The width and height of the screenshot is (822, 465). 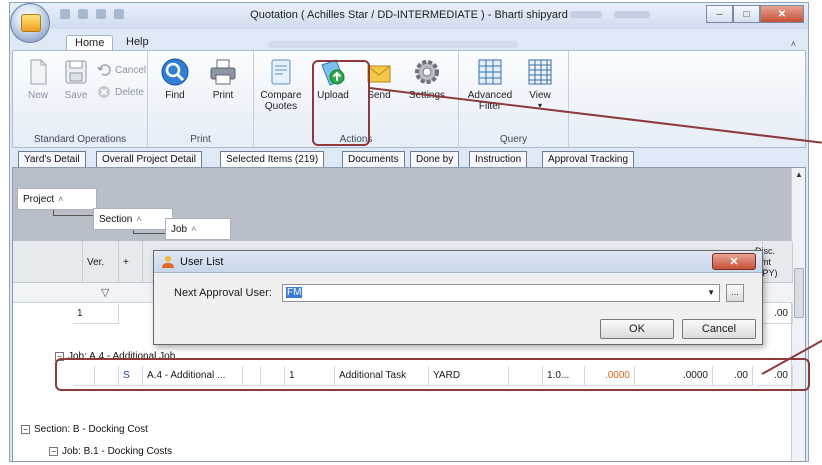 What do you see at coordinates (333, 95) in the screenshot?
I see `upload-label: Upload` at bounding box center [333, 95].